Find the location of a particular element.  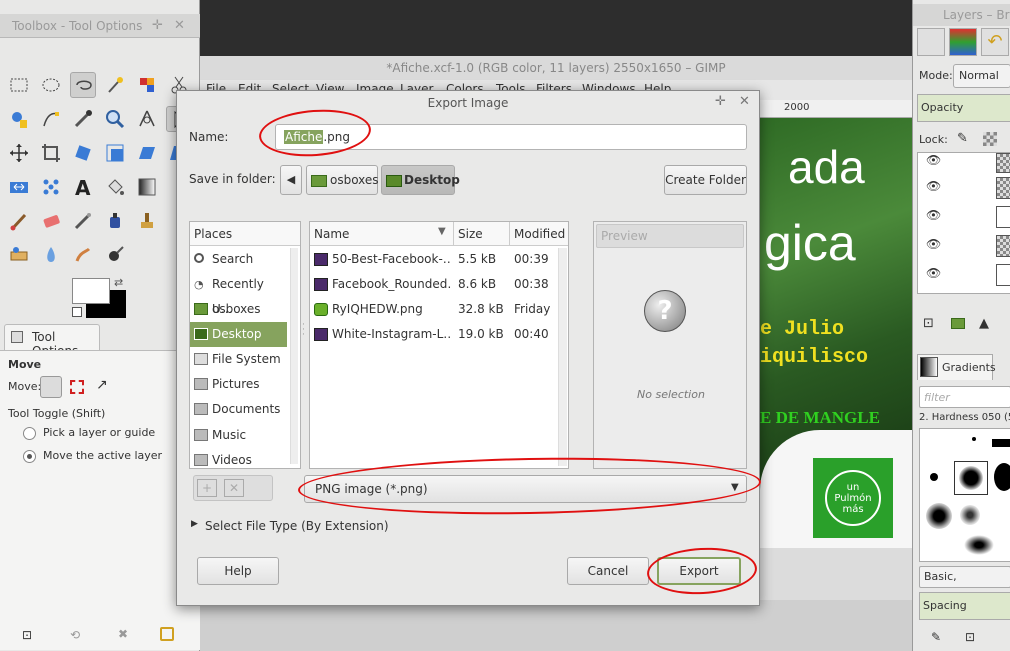

restore-tool-preset-icon: ⟲ is located at coordinates (75, 635).